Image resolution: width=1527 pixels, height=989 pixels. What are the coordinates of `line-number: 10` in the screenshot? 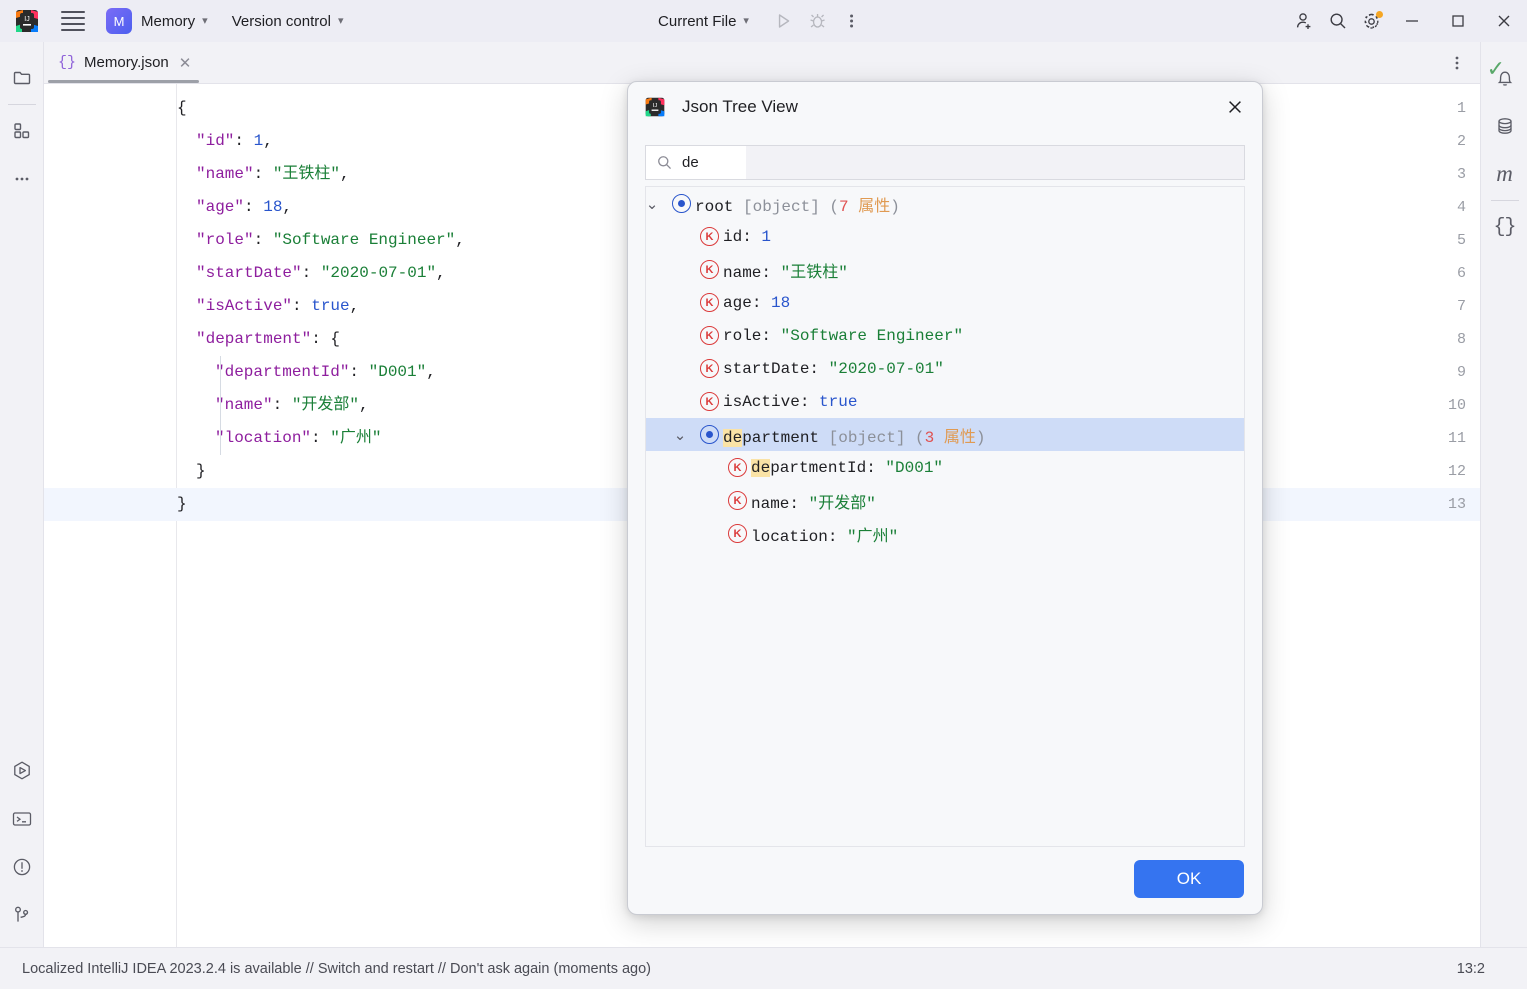 It's located at (1456, 405).